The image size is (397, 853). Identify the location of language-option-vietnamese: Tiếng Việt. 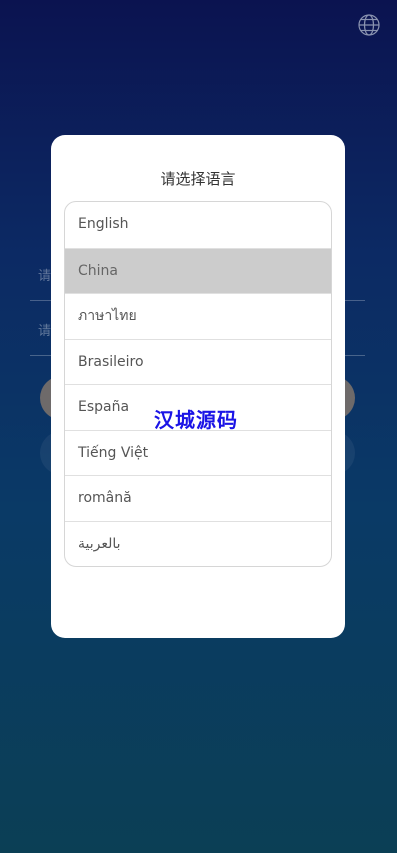
(198, 452).